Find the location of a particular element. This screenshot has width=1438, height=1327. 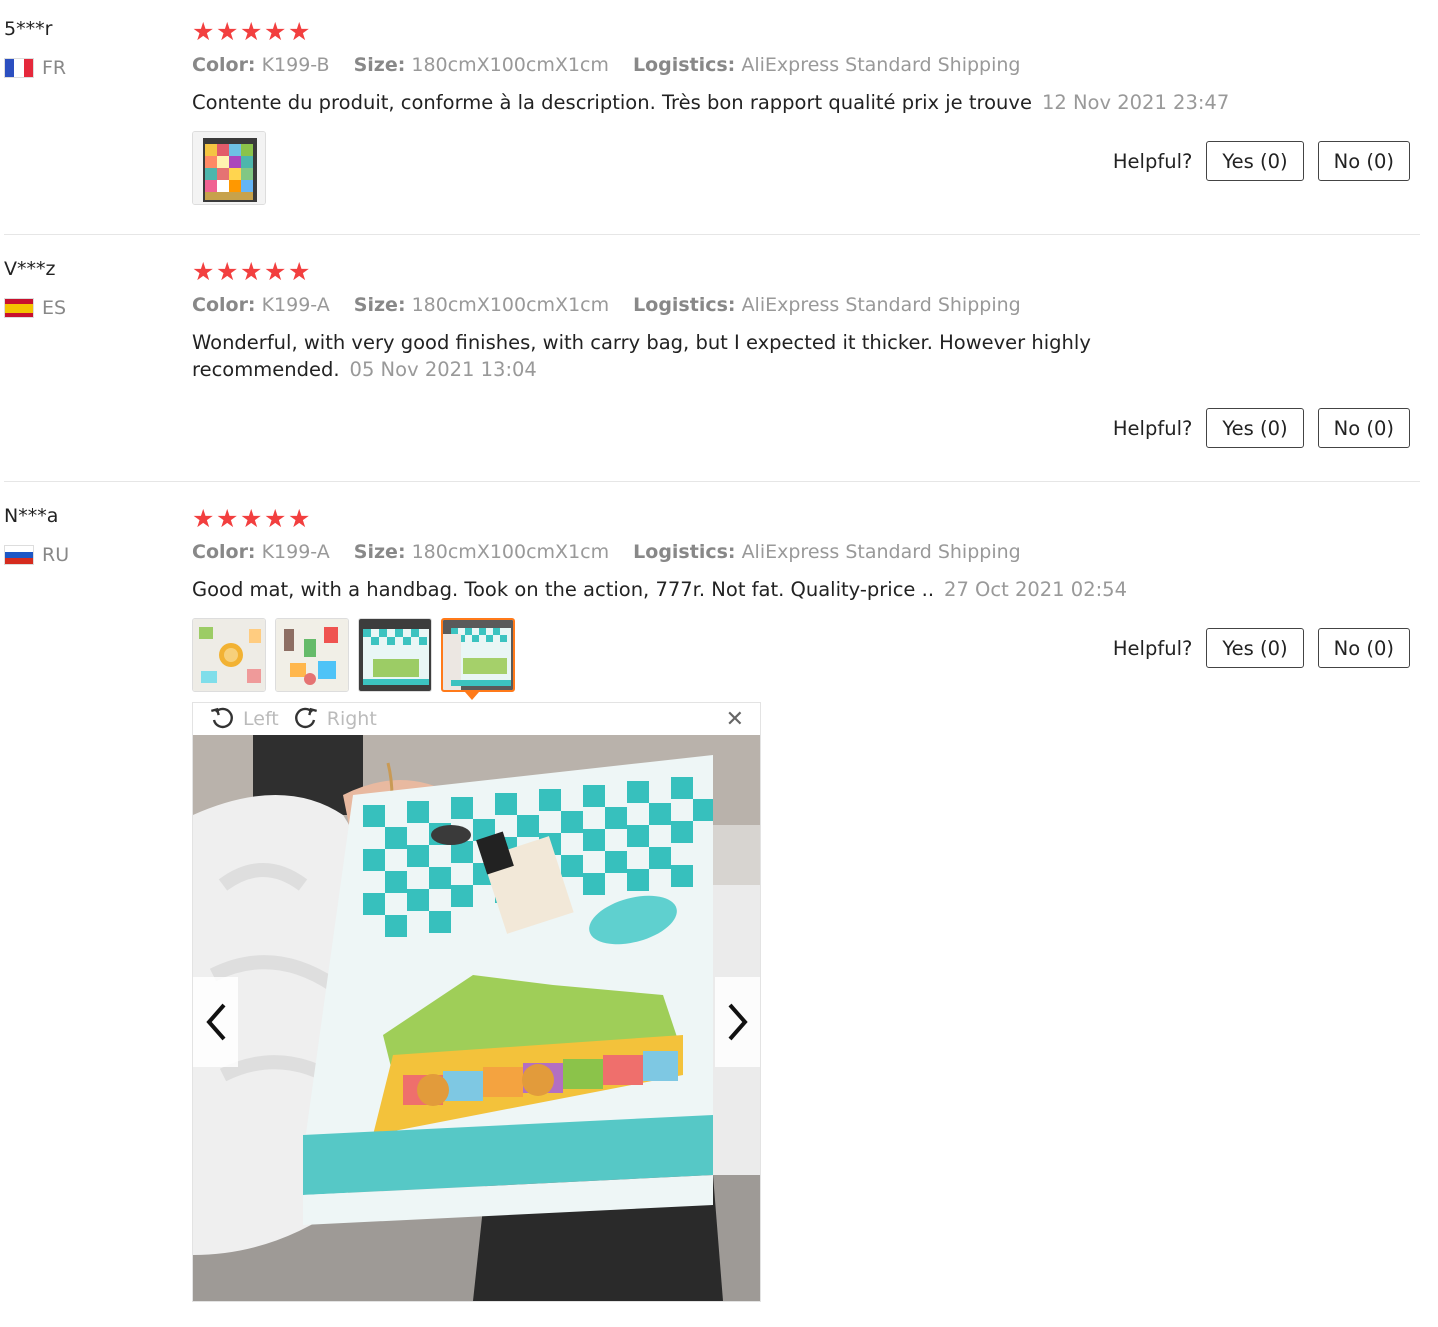

chevron-right-icon is located at coordinates (738, 1022).